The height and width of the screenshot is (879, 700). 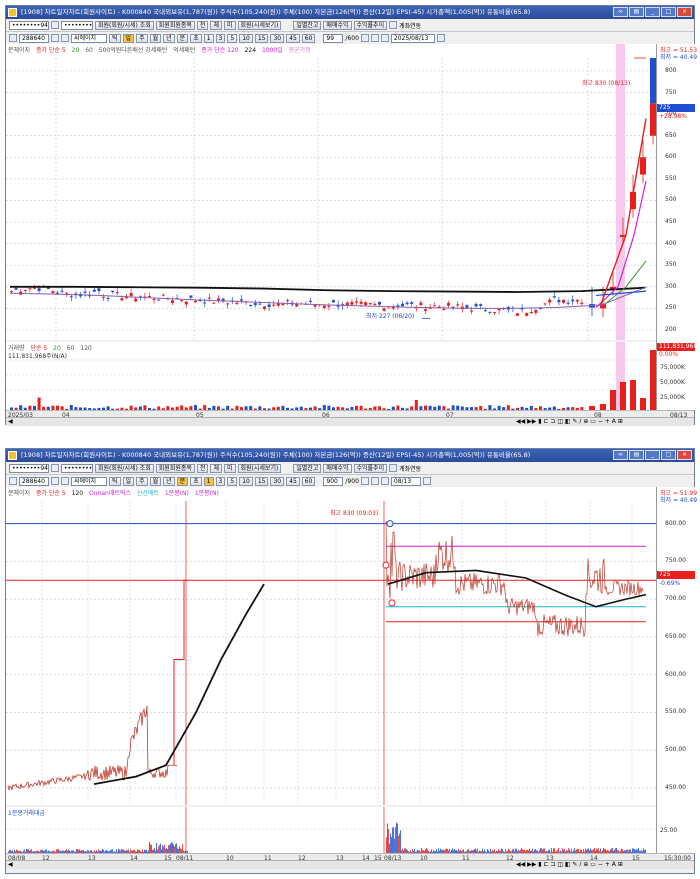 What do you see at coordinates (333, 481) in the screenshot?
I see `count-input: 900` at bounding box center [333, 481].